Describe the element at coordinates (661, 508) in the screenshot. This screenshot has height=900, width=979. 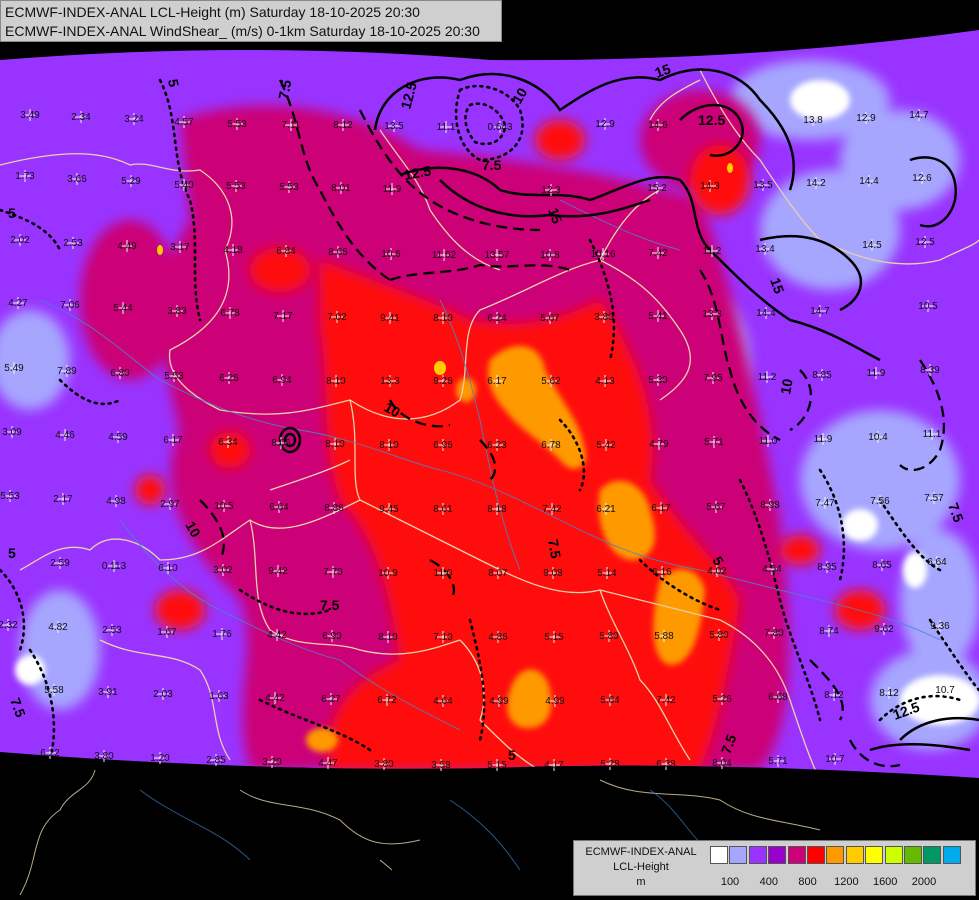
I see `station-marker: 6.17` at that location.